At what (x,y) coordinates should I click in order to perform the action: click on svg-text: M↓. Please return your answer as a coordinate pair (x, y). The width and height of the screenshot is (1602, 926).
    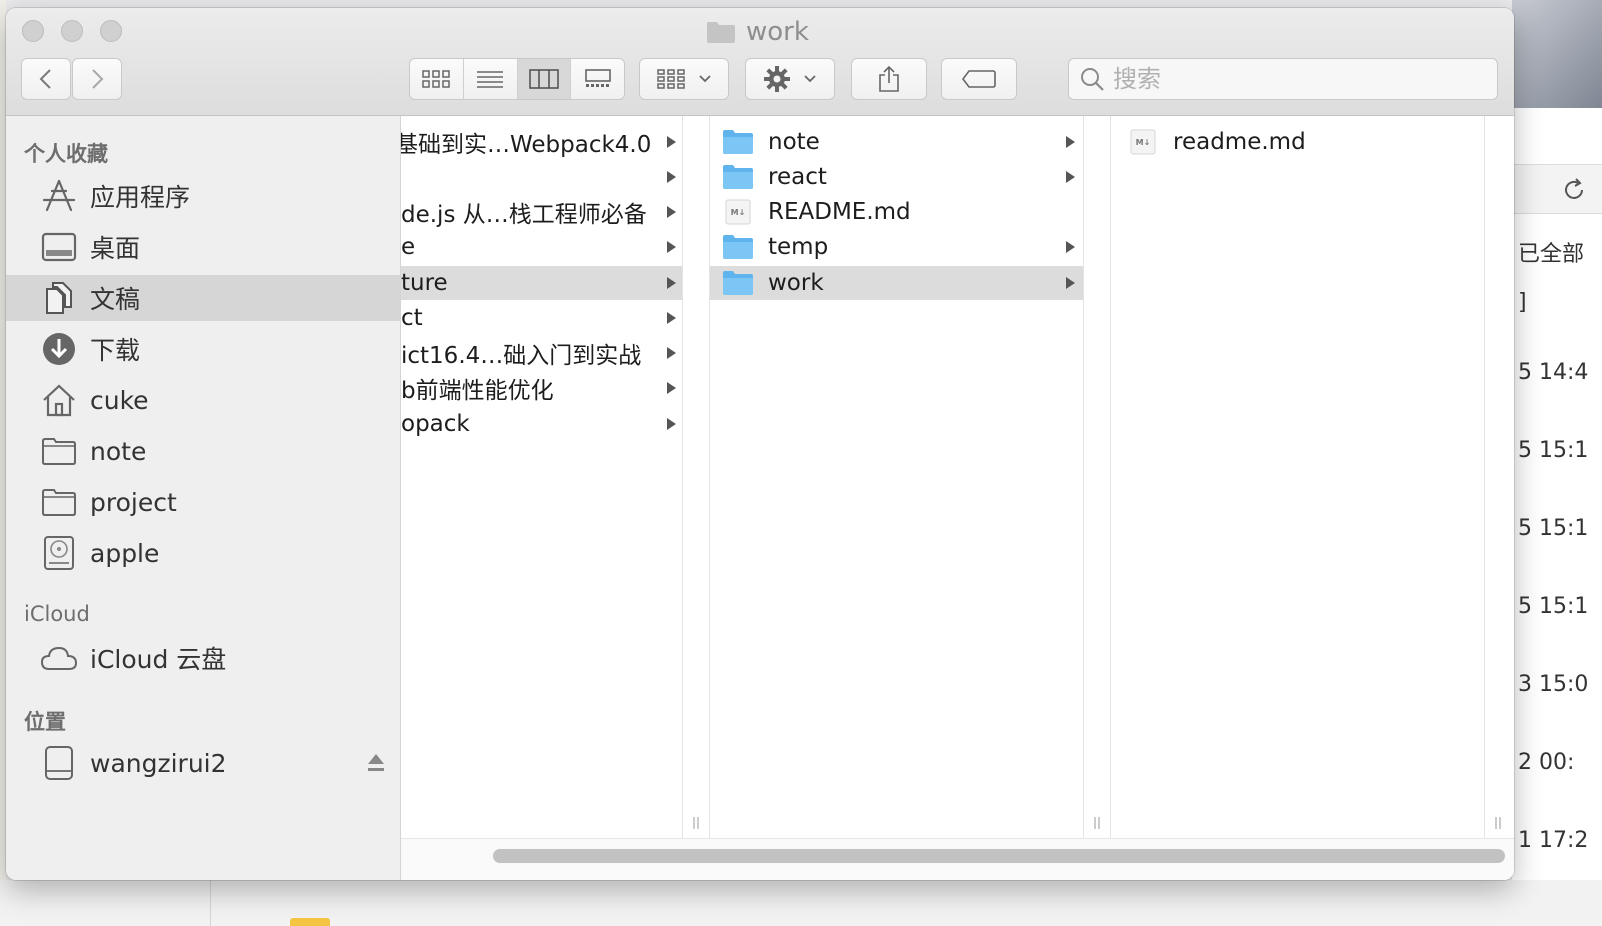
    Looking at the image, I should click on (1143, 142).